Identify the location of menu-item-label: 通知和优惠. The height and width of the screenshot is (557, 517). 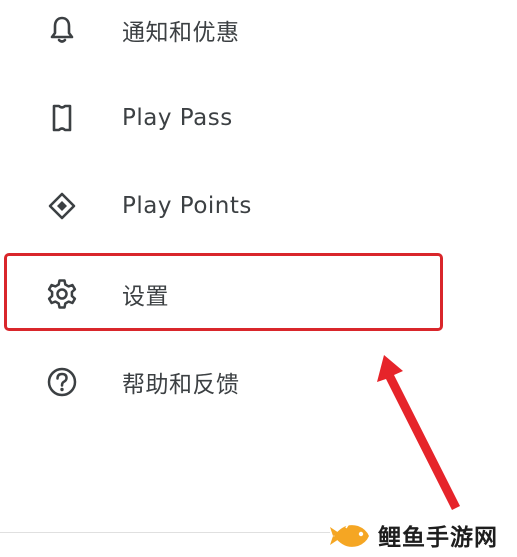
(181, 33).